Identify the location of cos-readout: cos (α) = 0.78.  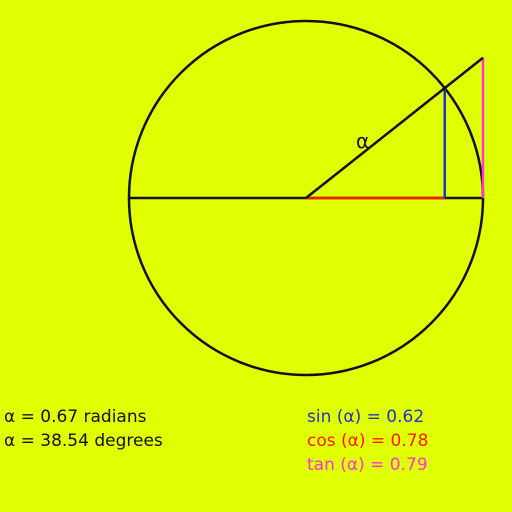
(368, 441).